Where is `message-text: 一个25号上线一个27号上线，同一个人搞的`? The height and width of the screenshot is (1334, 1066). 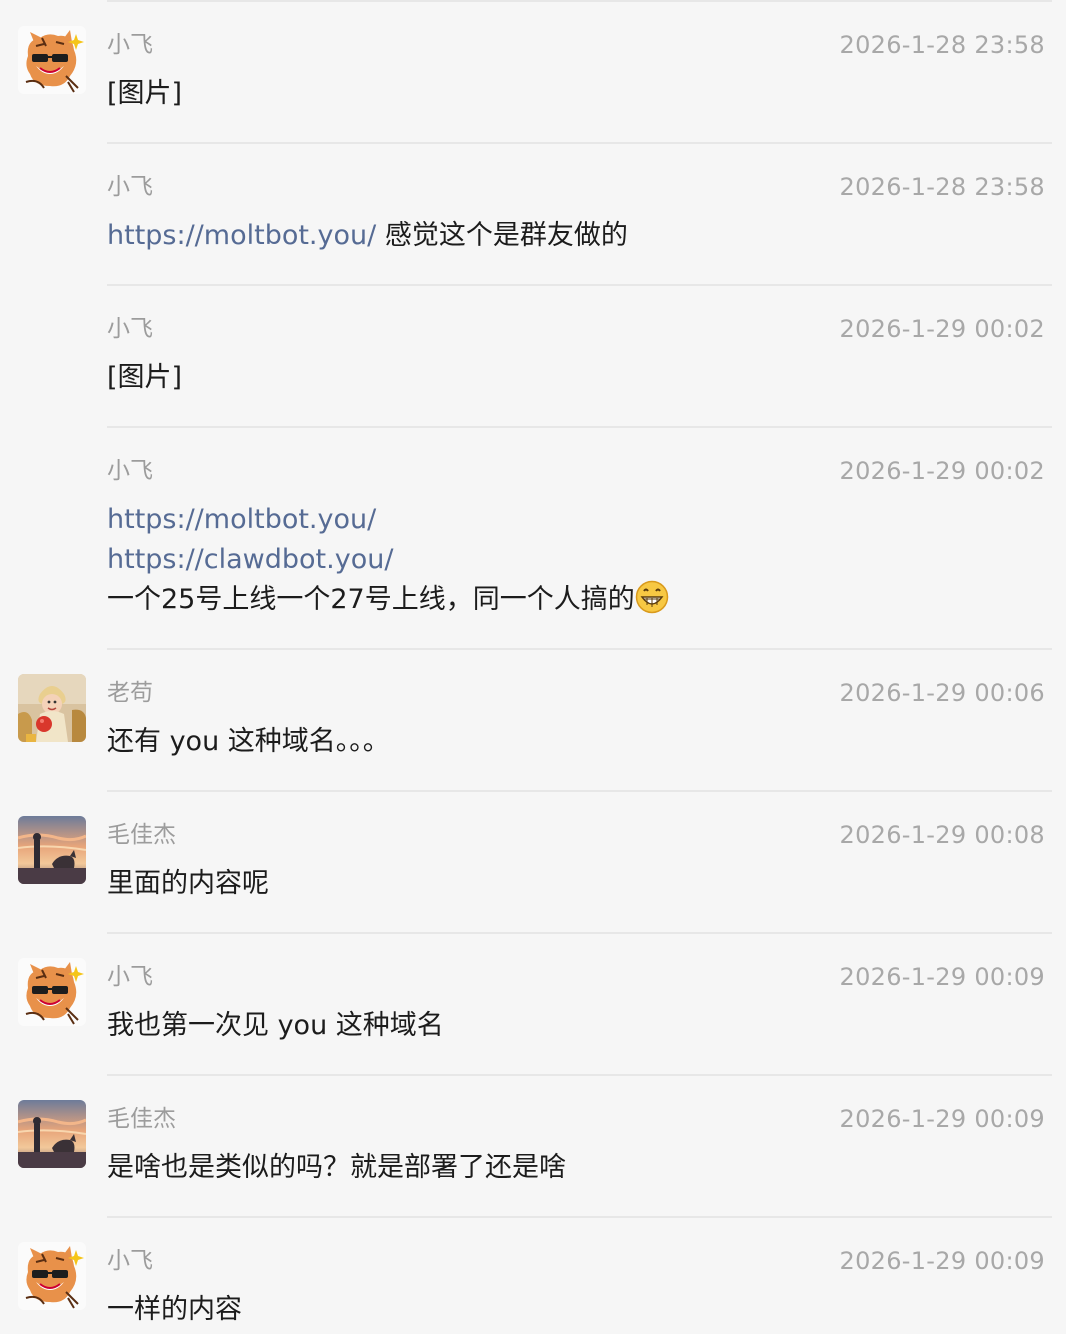 message-text: 一个25号上线一个27号上线，同一个人搞的 is located at coordinates (371, 599).